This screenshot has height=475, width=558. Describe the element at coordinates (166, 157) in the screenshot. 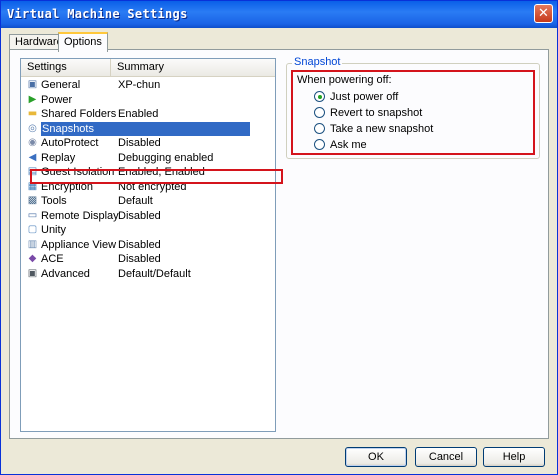

I see `list-item-summary: Debugging enabled` at that location.